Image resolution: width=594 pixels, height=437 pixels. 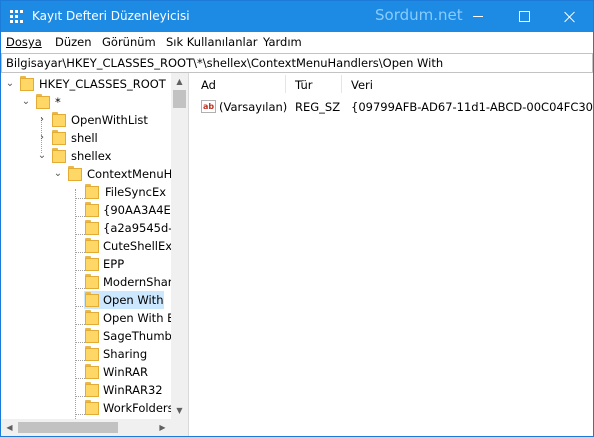 I want to click on tree-label: Sharing, so click(x=125, y=354).